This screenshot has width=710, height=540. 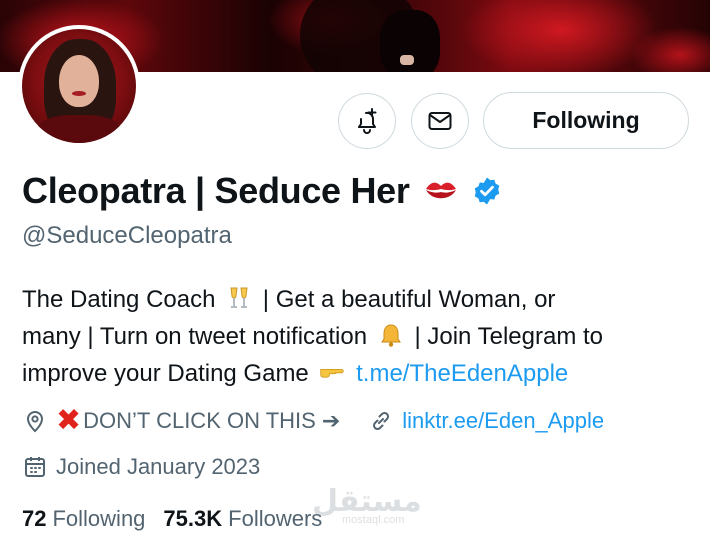 I want to click on notifications-button, so click(x=367, y=121).